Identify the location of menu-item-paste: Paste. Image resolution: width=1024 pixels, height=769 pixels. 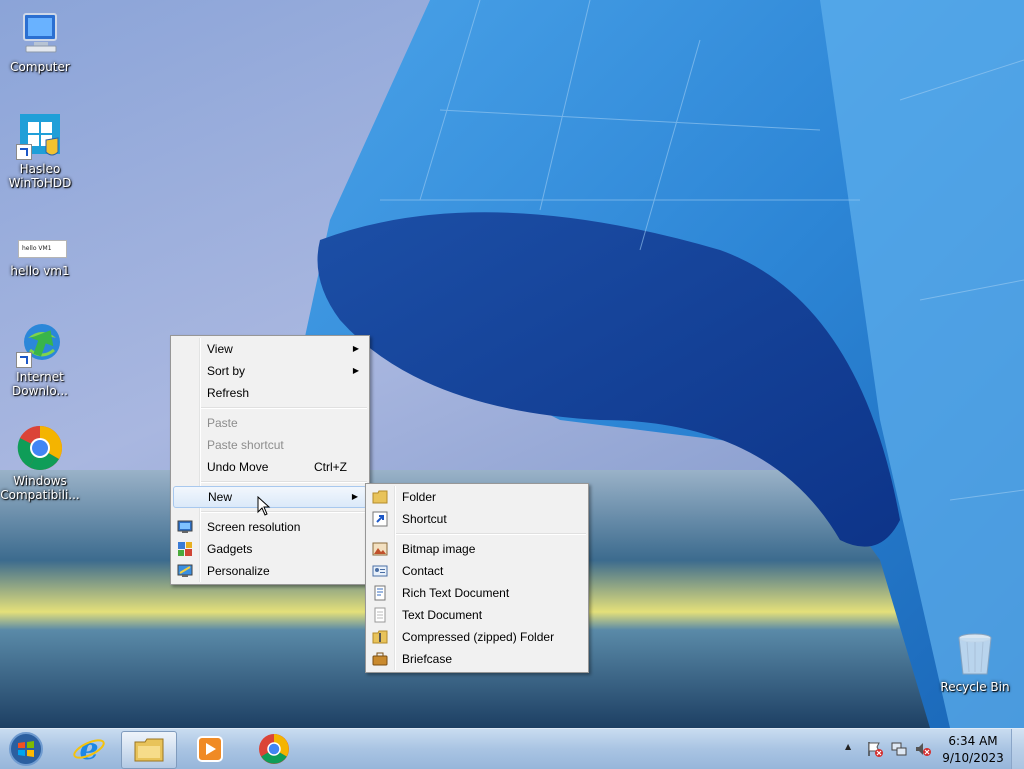
(222, 423).